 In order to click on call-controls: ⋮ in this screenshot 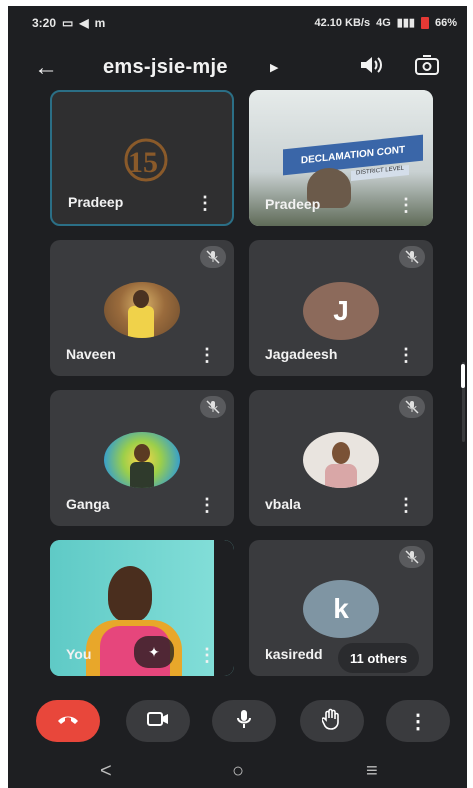, I will do `click(237, 724)`.